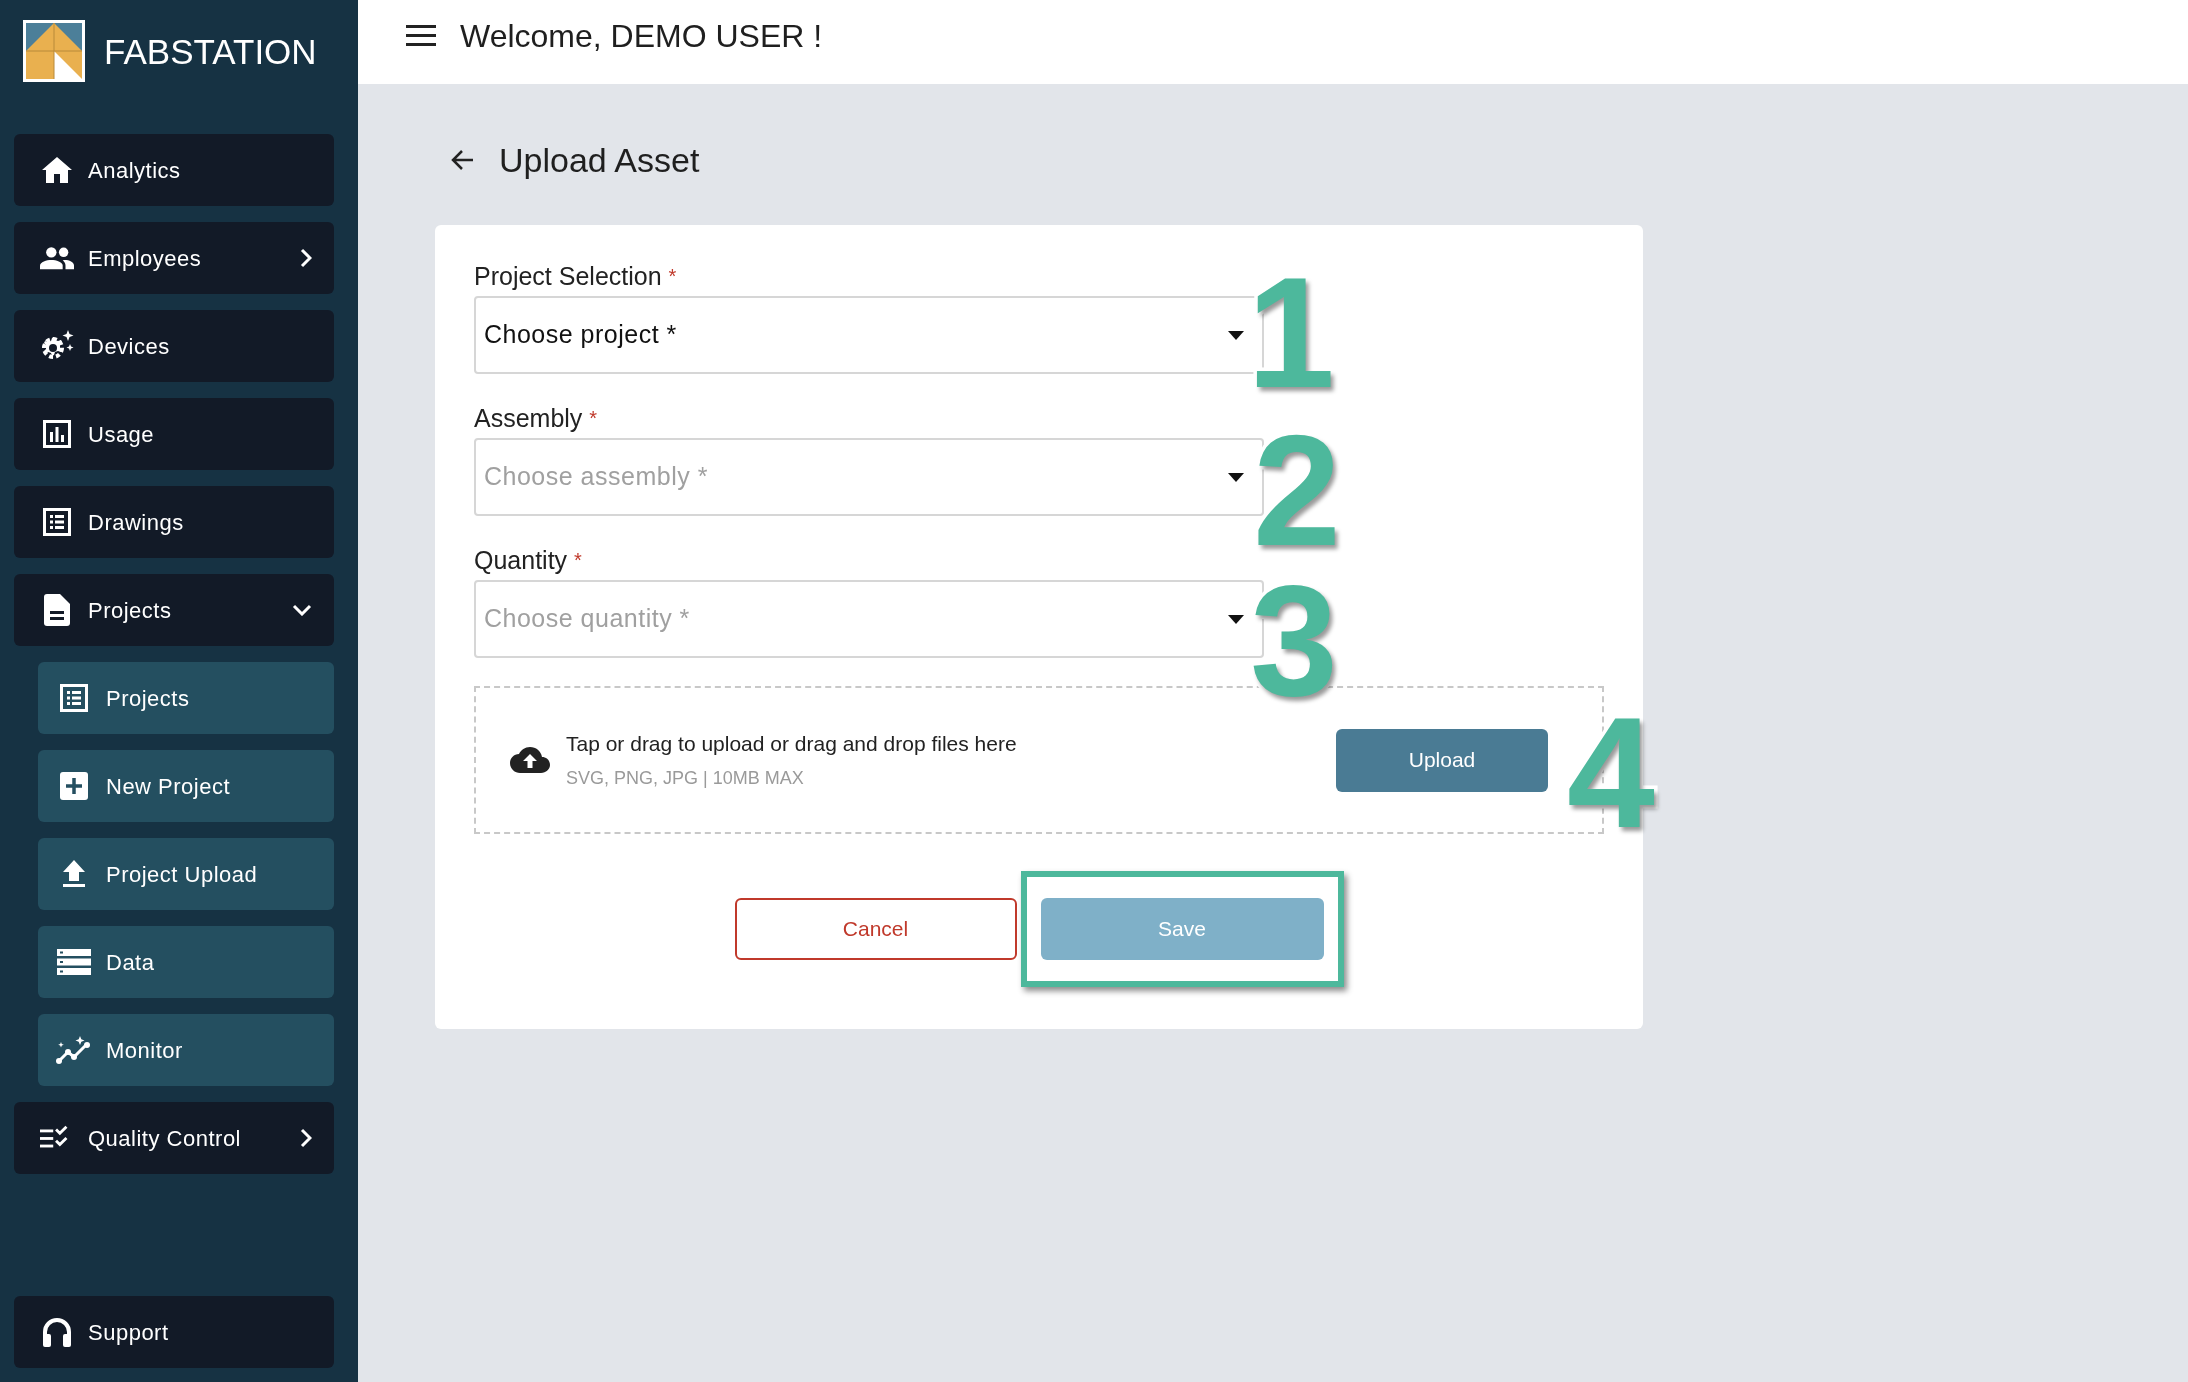 The image size is (2188, 1382). Describe the element at coordinates (174, 1332) in the screenshot. I see `support-item: Support` at that location.